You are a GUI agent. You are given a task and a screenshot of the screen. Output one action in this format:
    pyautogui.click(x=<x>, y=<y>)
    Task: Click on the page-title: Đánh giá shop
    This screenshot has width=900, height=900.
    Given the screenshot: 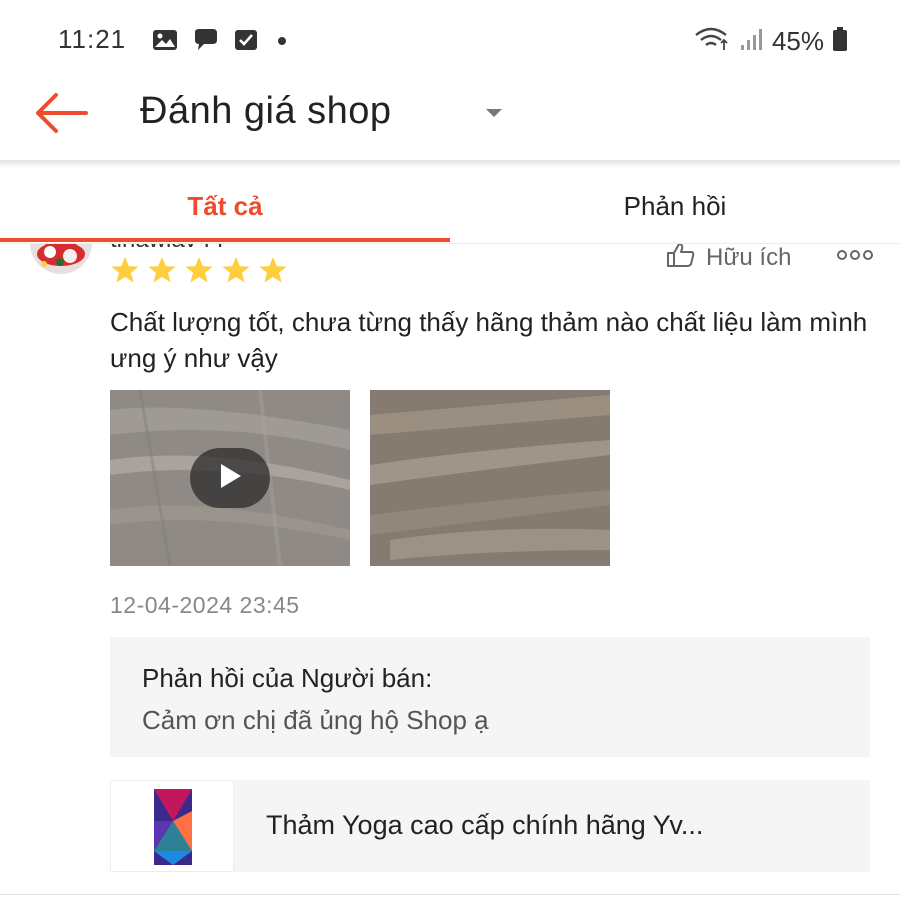 What is the action you would take?
    pyautogui.click(x=266, y=111)
    